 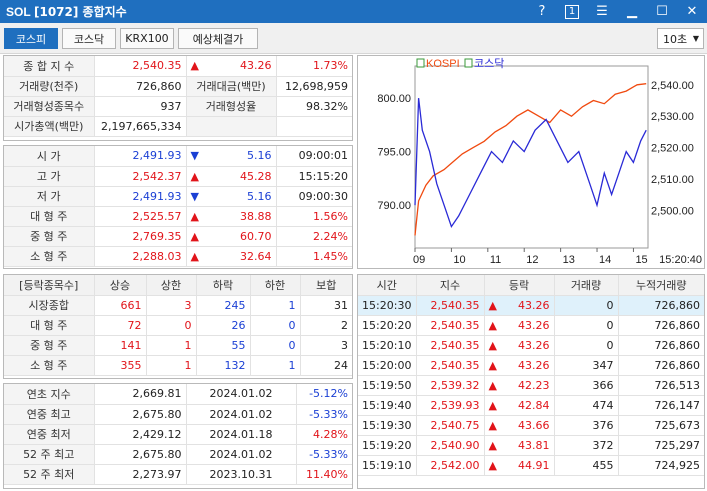 What do you see at coordinates (314, 176) in the screenshot?
I see `ohlc-time: 15:15:20` at bounding box center [314, 176].